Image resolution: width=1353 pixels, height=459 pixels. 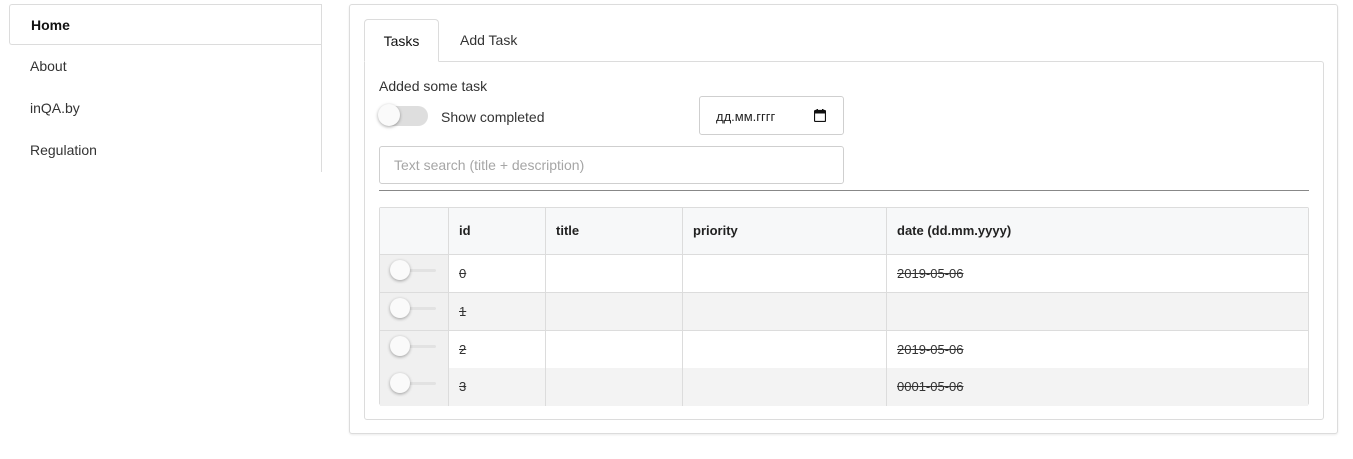 I want to click on tab-tasks: Tasks, so click(x=401, y=40).